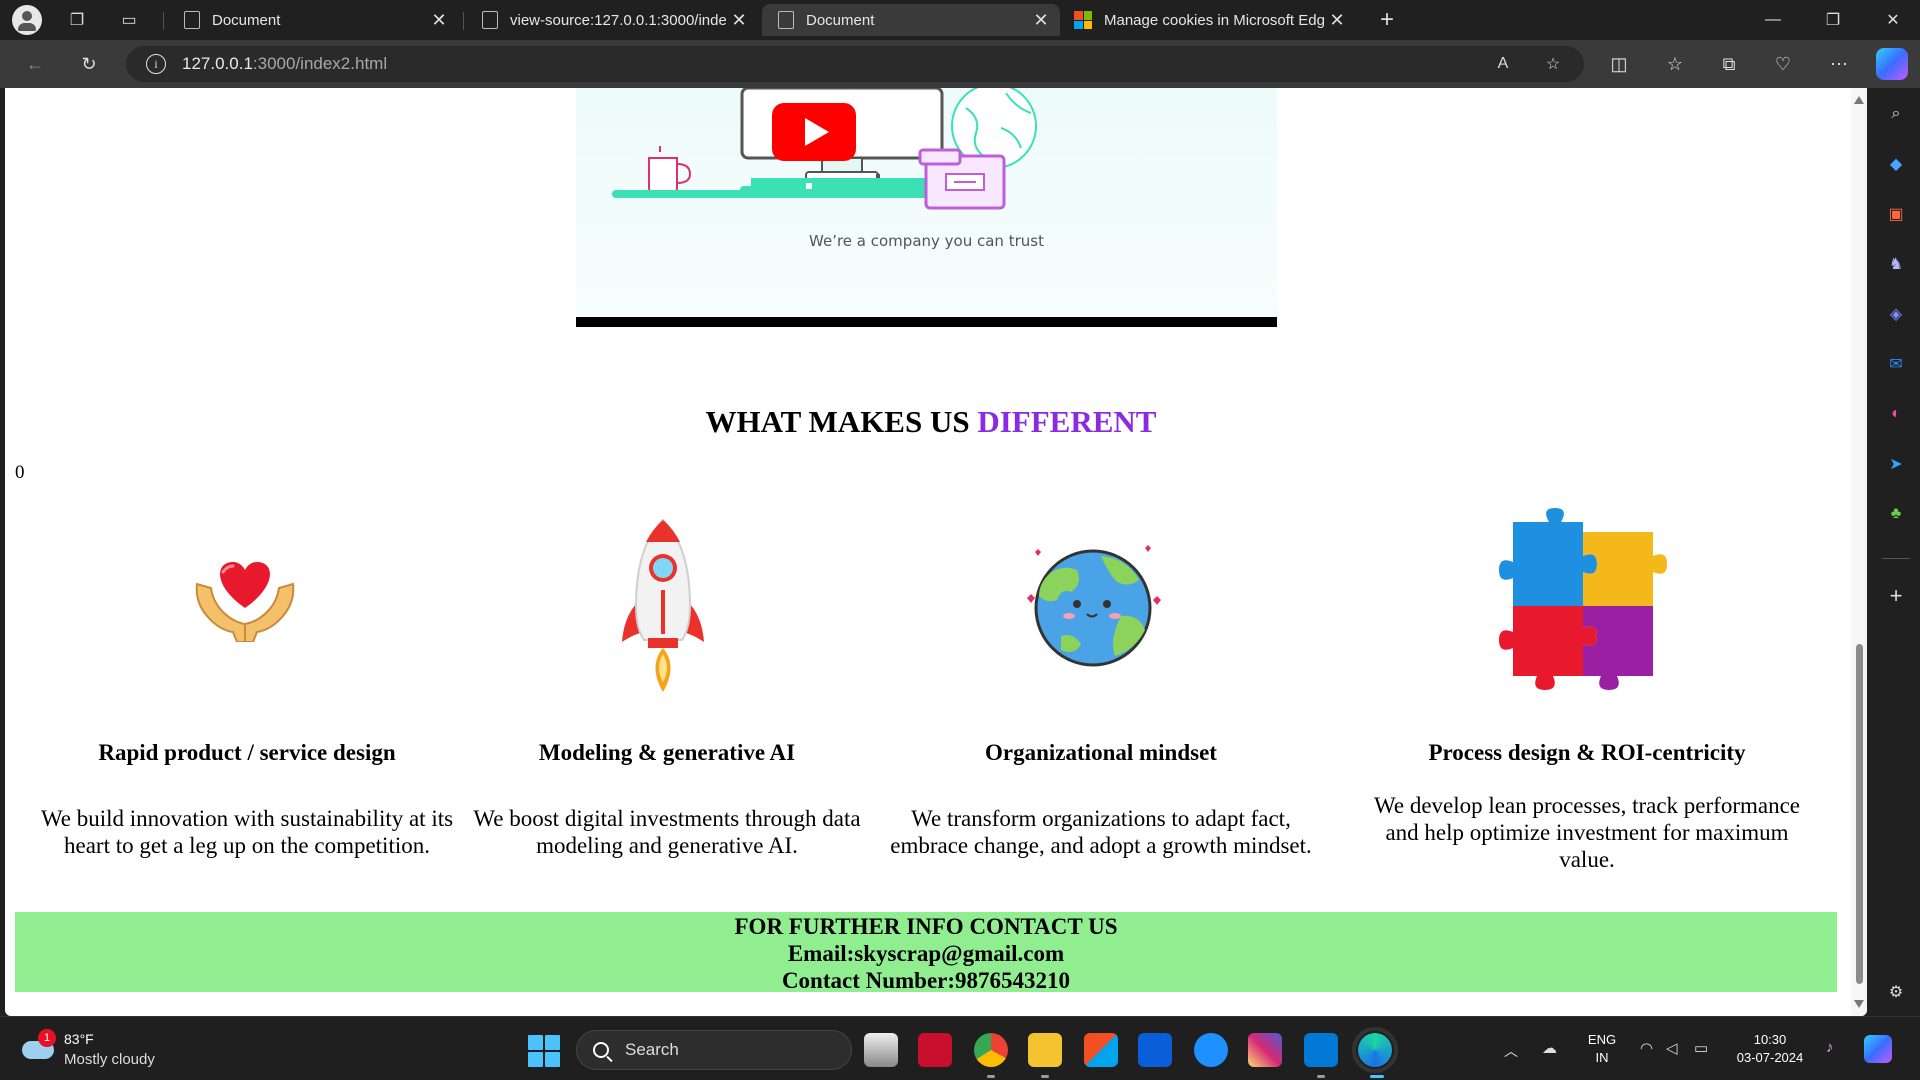 Image resolution: width=1920 pixels, height=1080 pixels. Describe the element at coordinates (663, 605) in the screenshot. I see `rocket-icon` at that location.